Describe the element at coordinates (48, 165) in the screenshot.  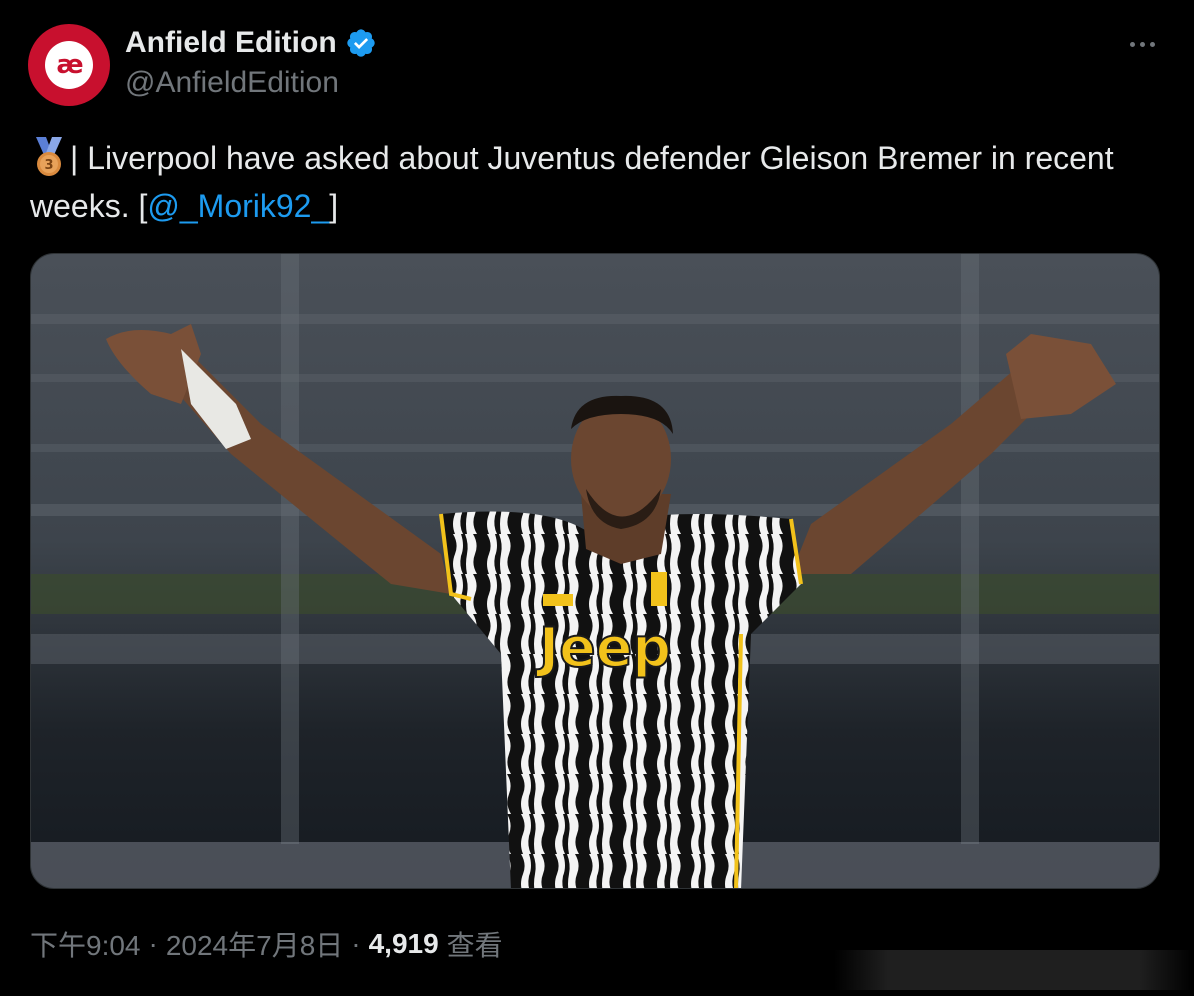
I see `medal-number: 3` at that location.